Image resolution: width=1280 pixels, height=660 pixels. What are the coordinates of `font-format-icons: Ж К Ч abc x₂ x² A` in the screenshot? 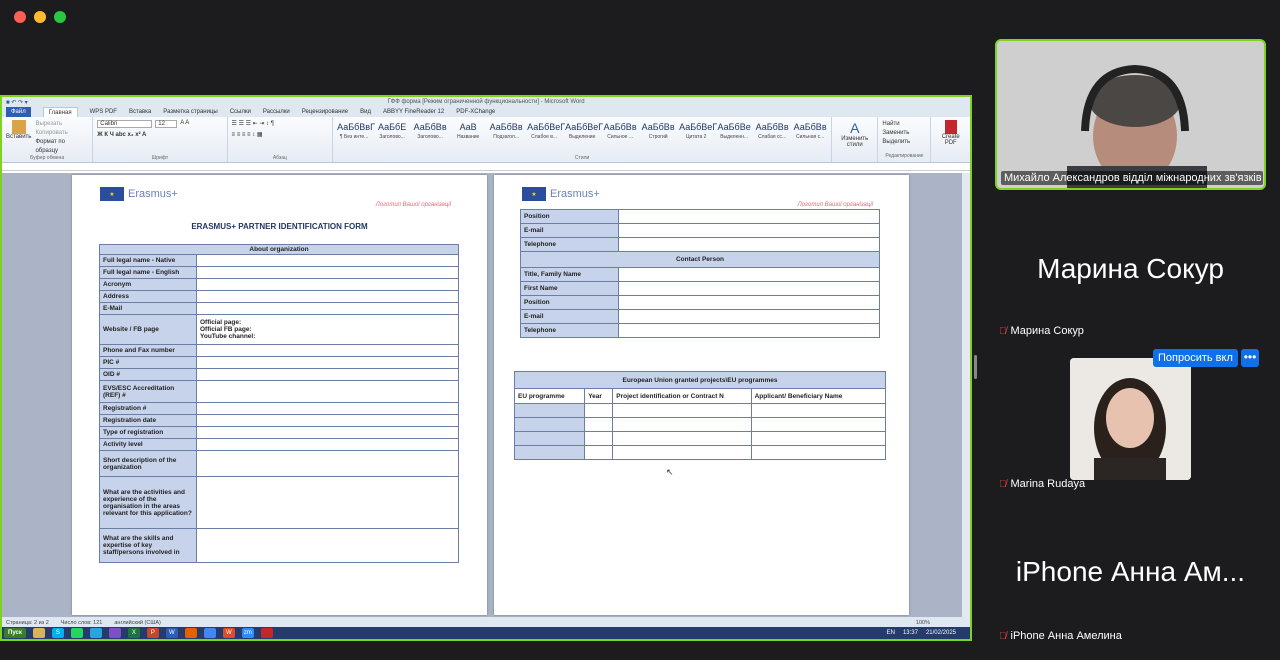 It's located at (159, 135).